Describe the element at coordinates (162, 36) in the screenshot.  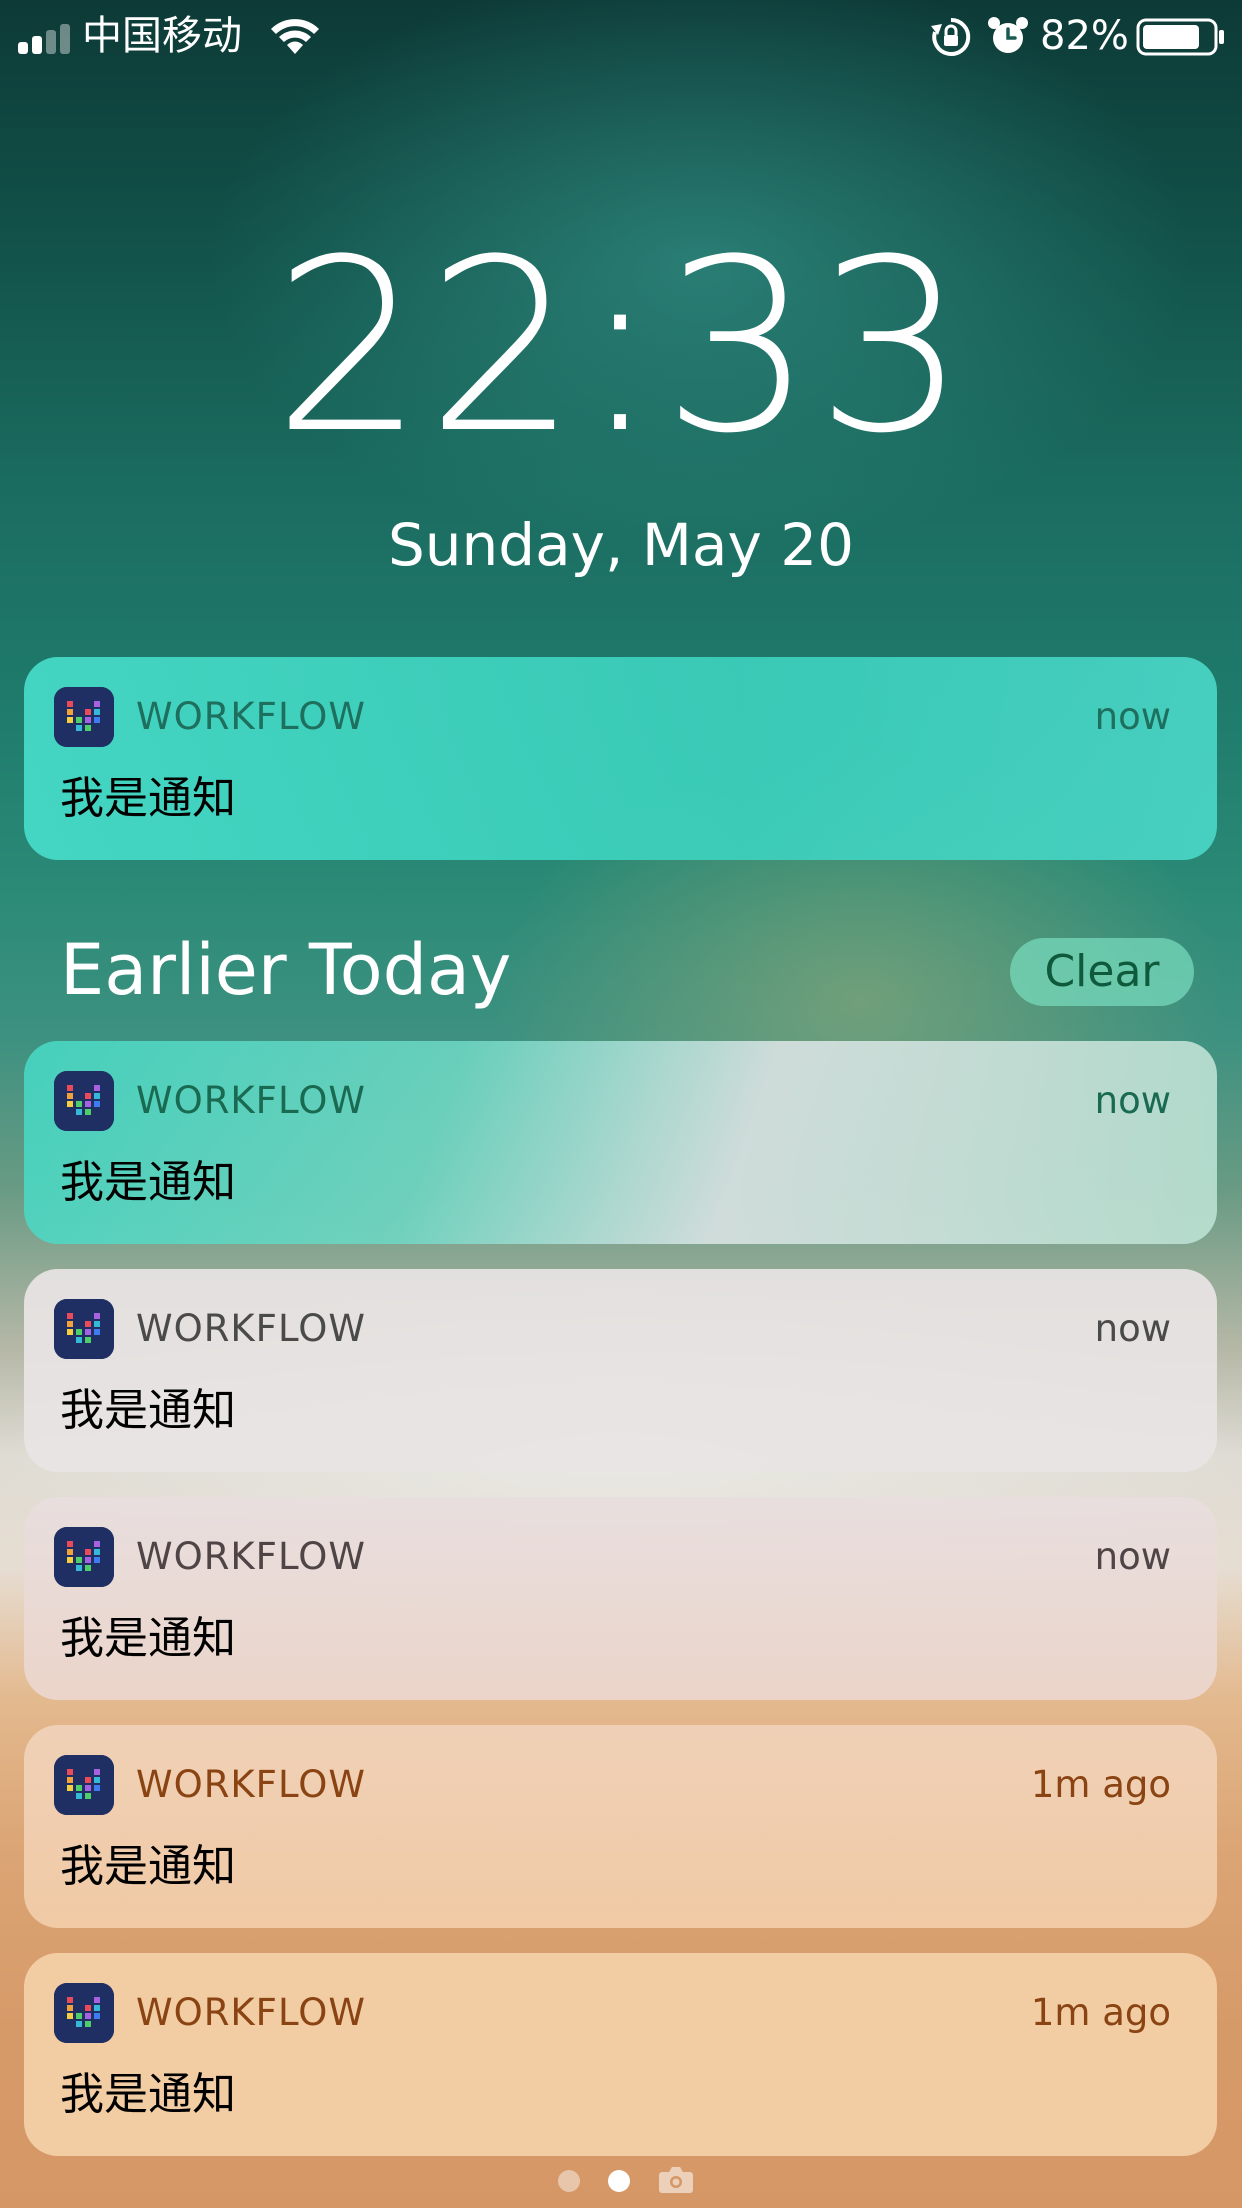
I see `carrier-label: 中国移动` at that location.